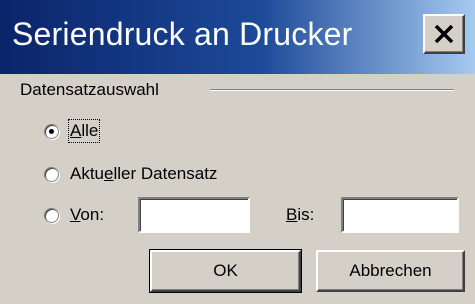 Image resolution: width=475 pixels, height=304 pixels. Describe the element at coordinates (51, 174) in the screenshot. I see `radio-current-record` at that location.